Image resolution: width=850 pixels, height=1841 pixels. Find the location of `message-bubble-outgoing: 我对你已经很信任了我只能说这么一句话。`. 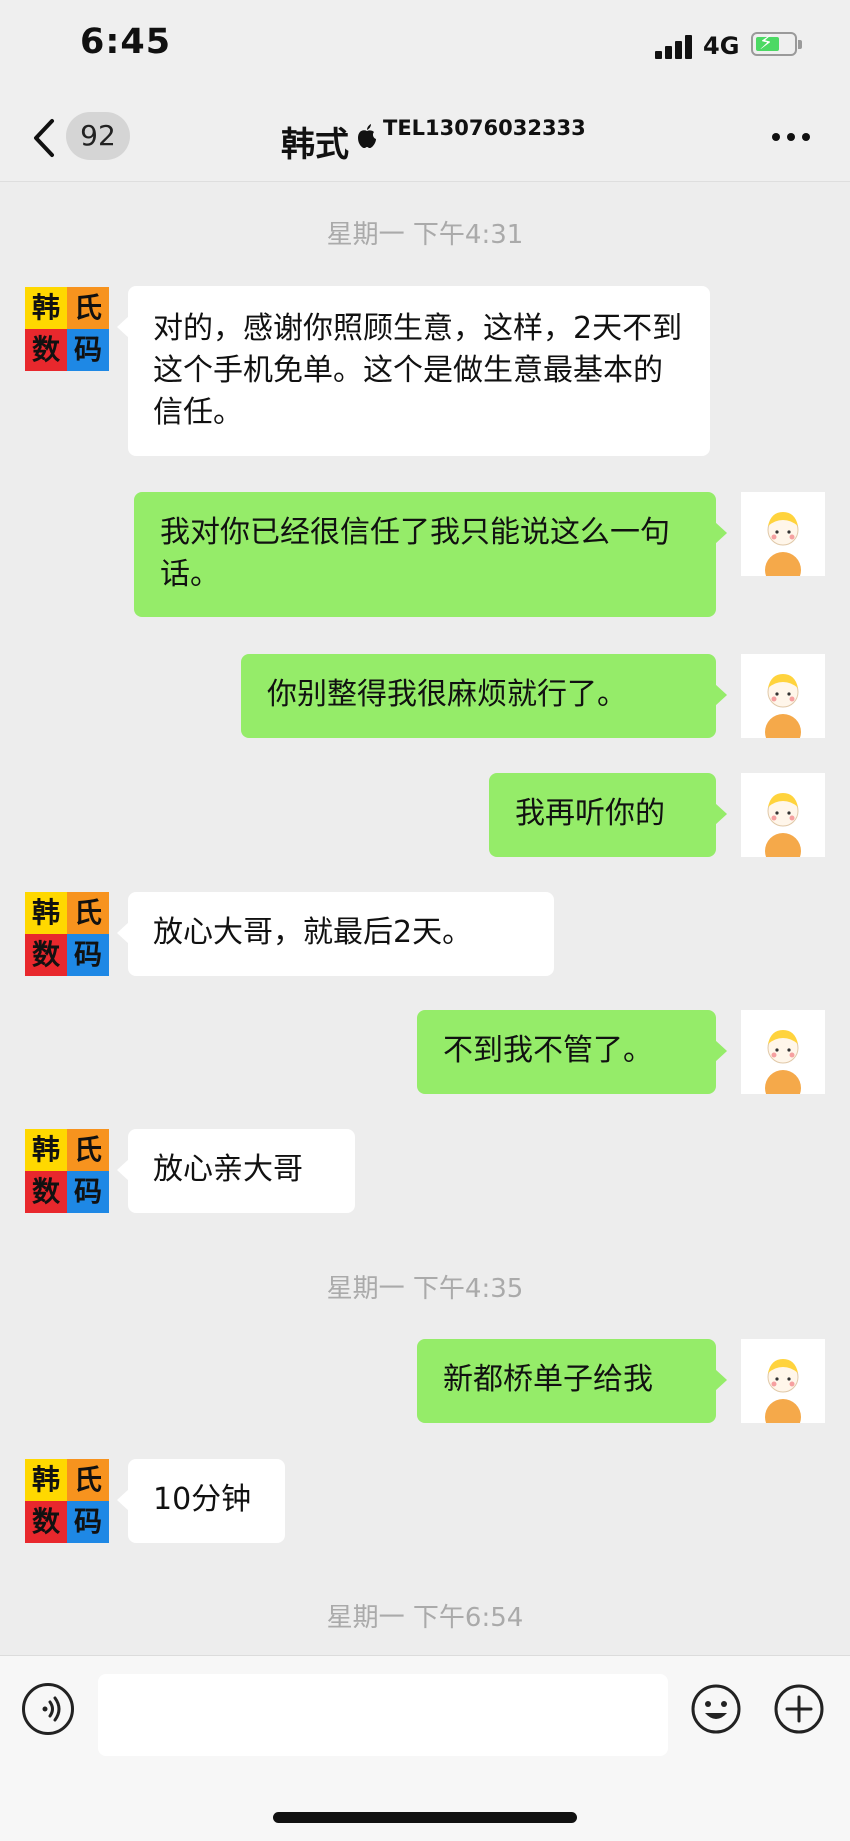

message-bubble-outgoing: 我对你已经很信任了我只能说这么一句话。 is located at coordinates (430, 554).